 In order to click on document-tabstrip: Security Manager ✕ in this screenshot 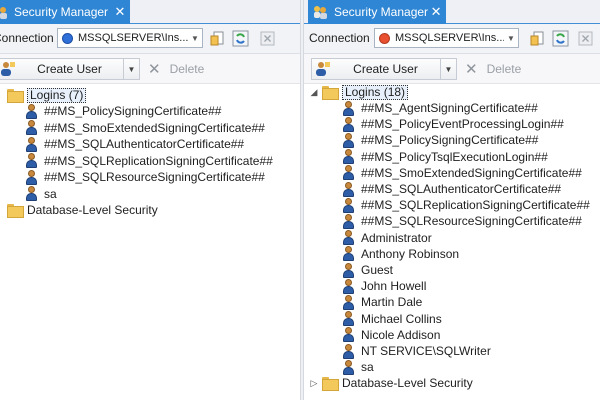, I will do `click(452, 12)`.